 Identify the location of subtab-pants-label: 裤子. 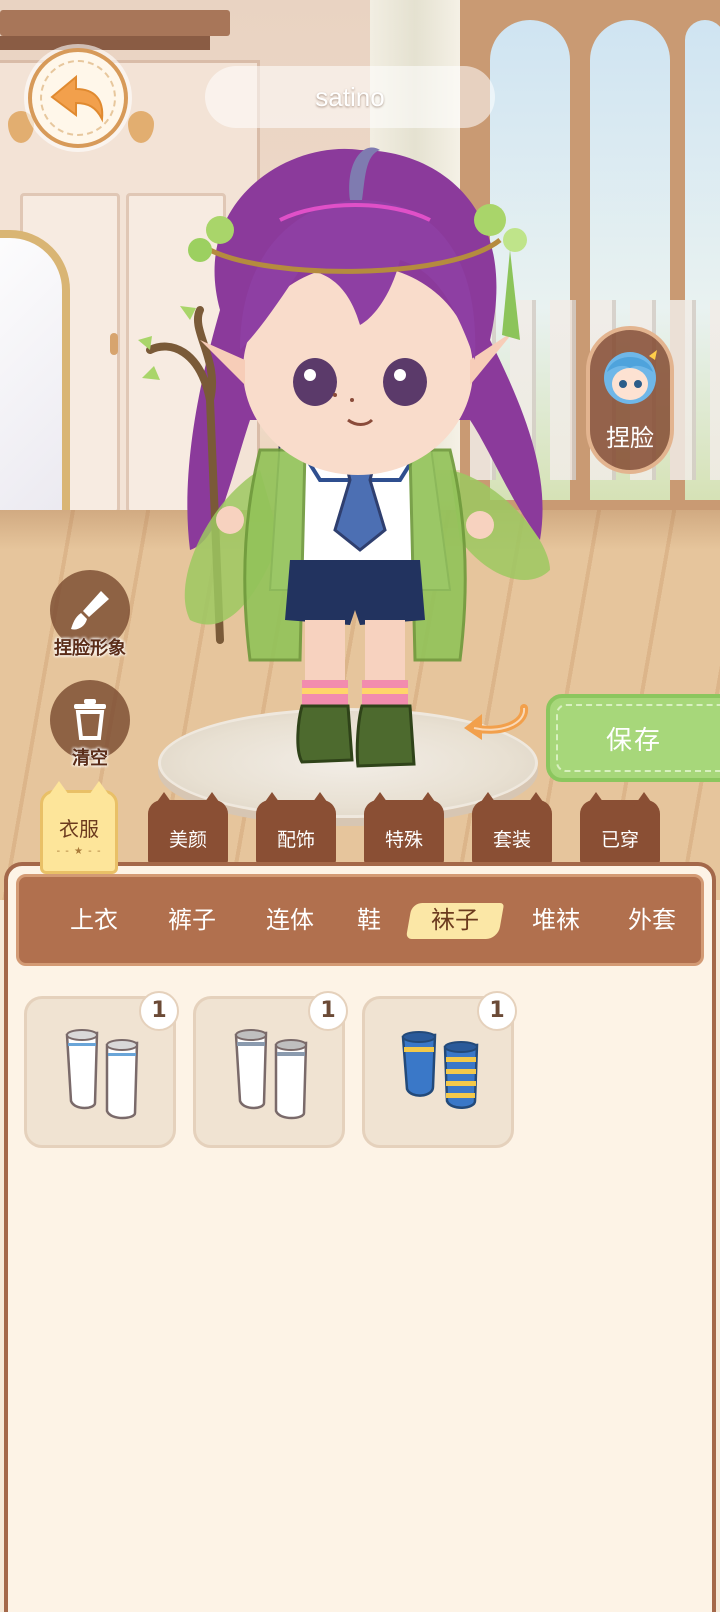
(192, 920).